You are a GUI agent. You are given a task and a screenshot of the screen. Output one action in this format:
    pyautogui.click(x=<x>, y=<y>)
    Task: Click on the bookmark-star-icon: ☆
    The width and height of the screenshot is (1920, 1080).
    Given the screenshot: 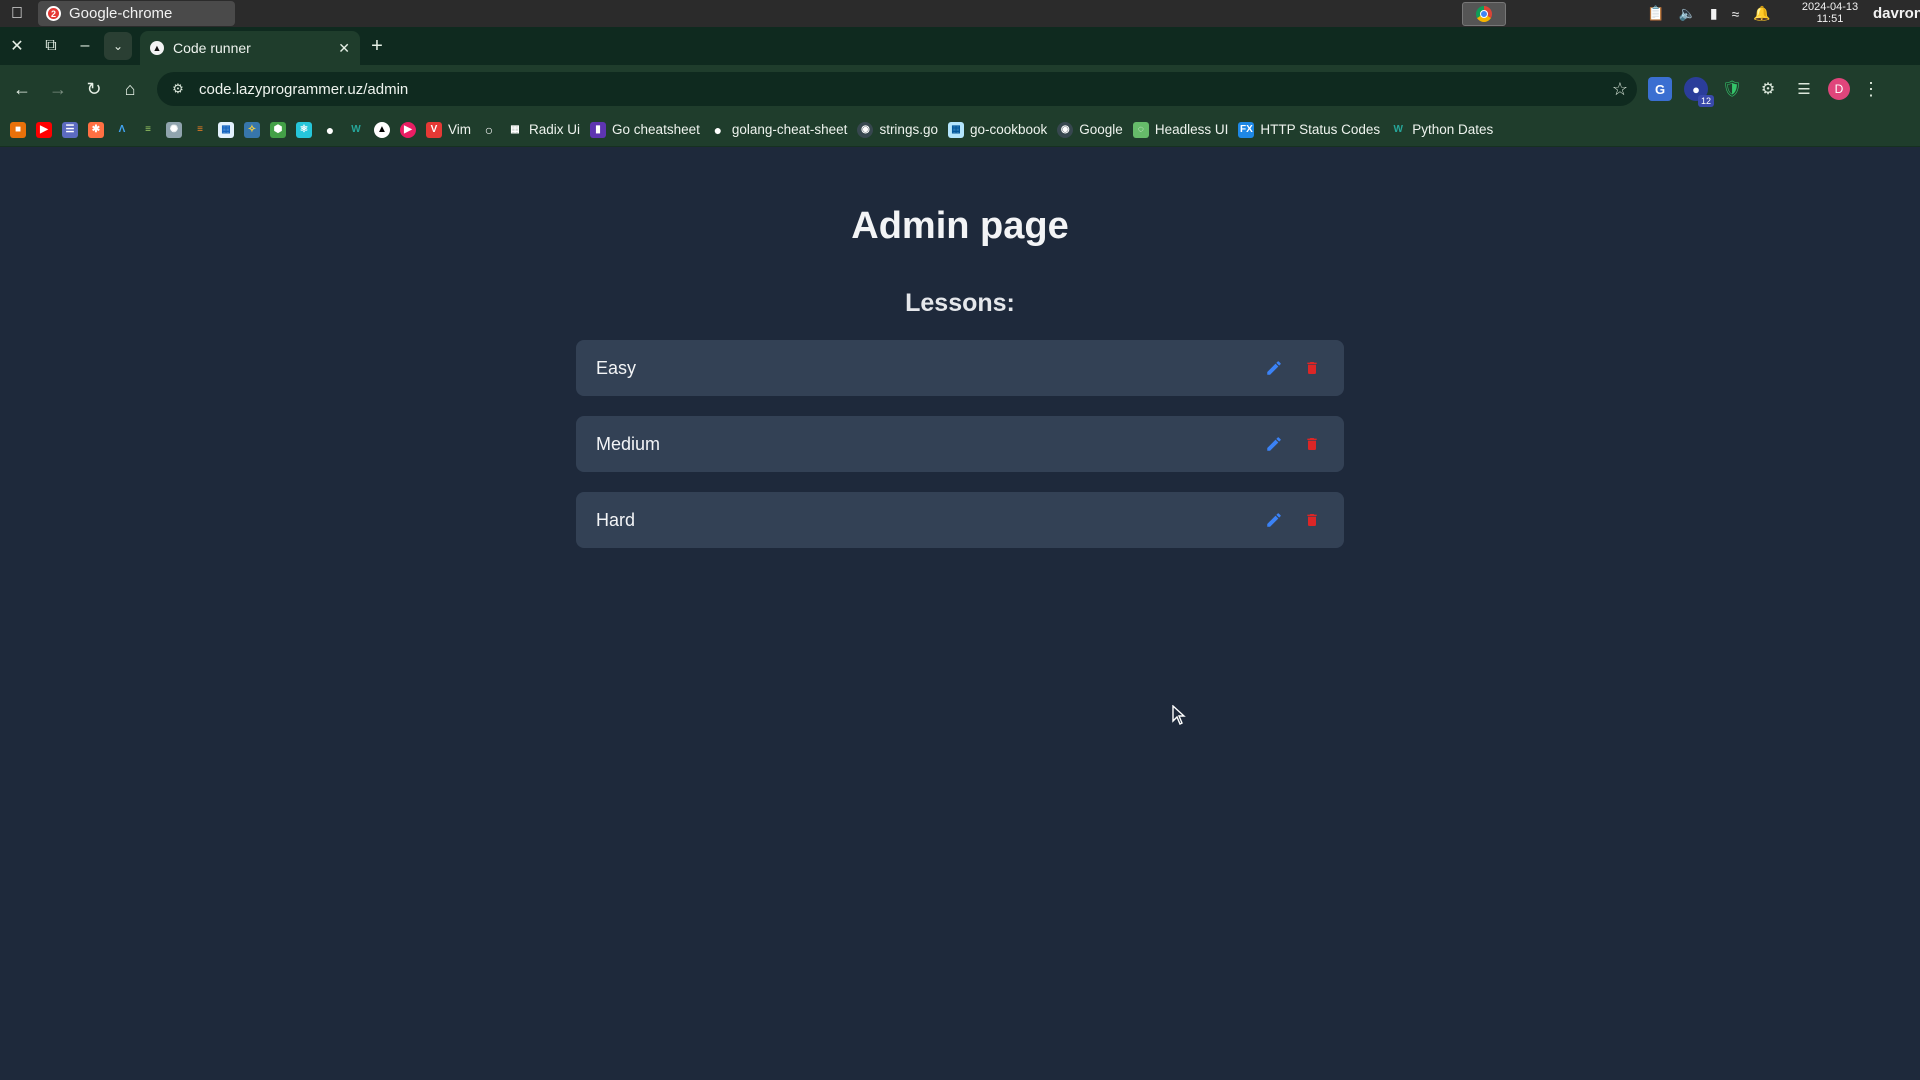 What is the action you would take?
    pyautogui.click(x=1620, y=89)
    